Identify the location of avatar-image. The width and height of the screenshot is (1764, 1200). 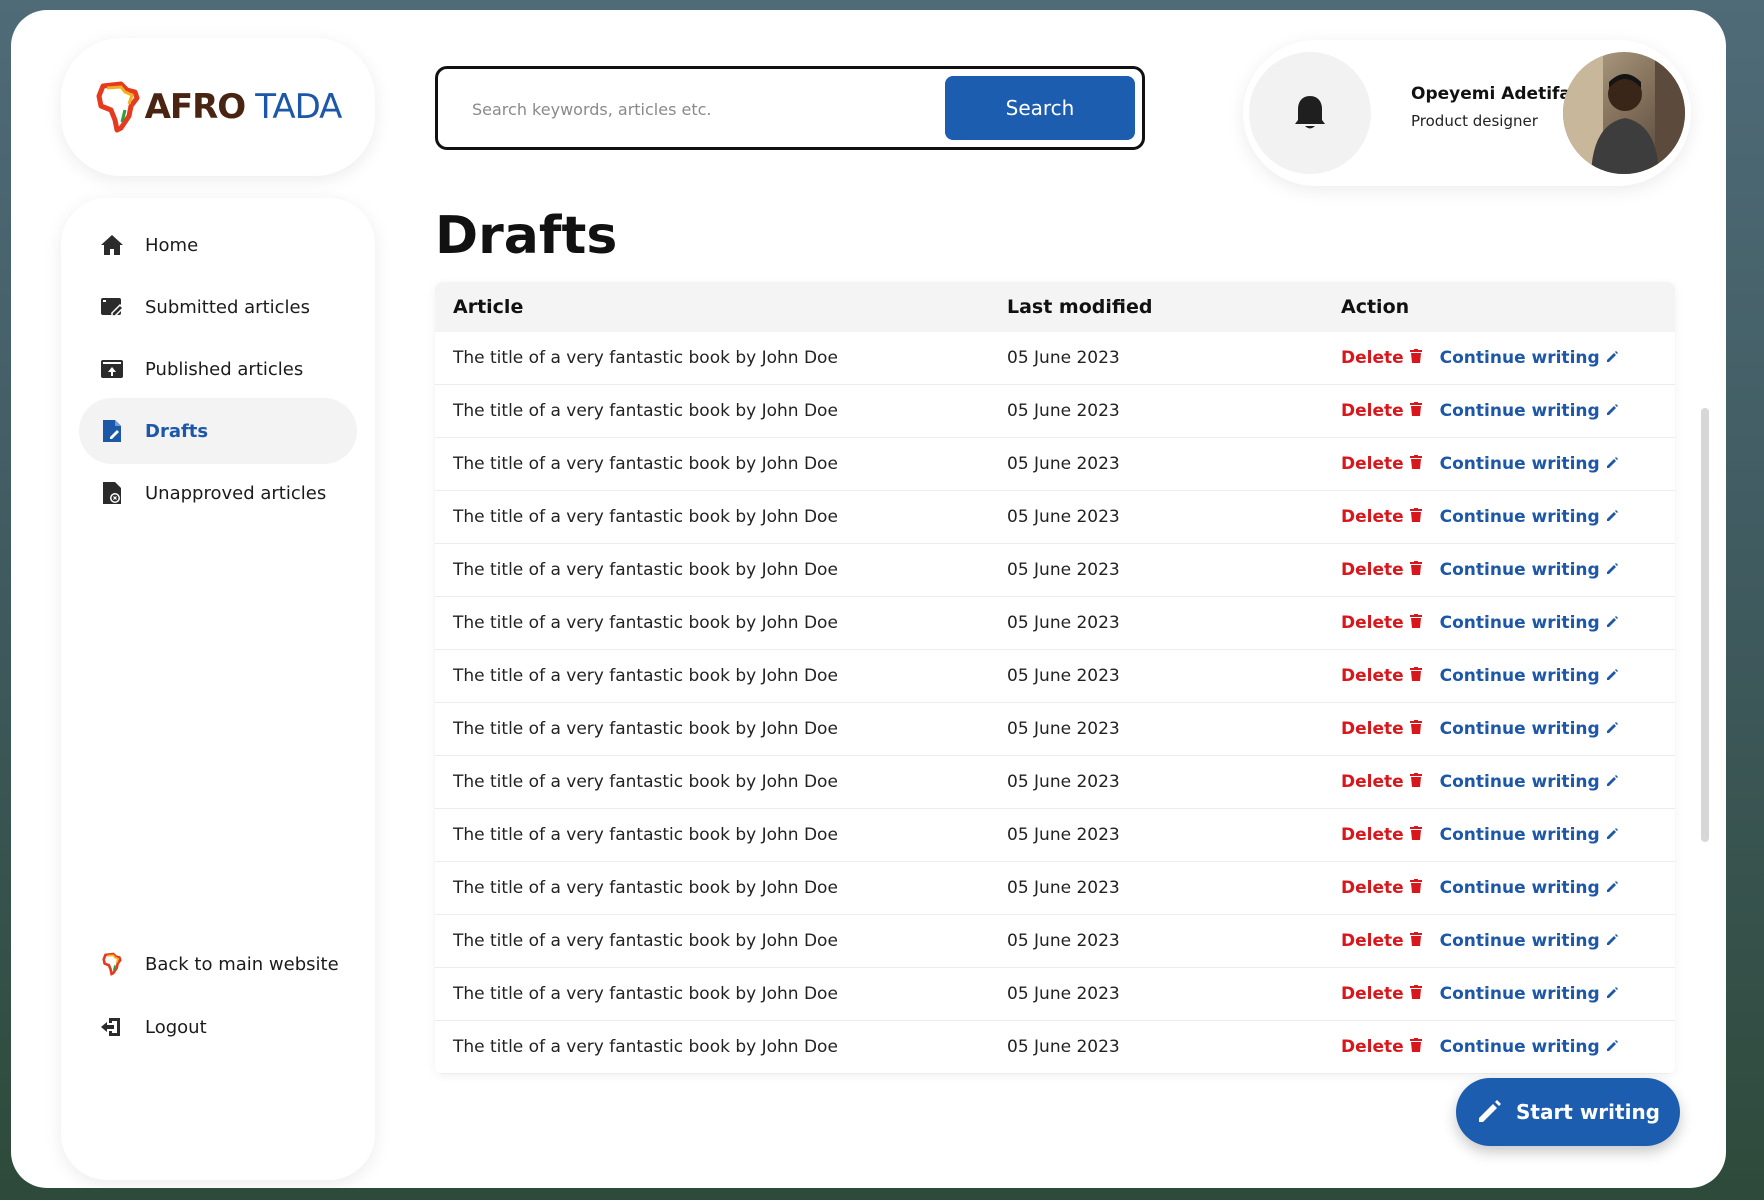
(1624, 113).